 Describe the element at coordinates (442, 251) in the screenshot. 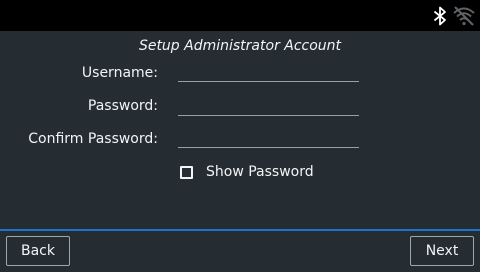

I see `next-button: Next` at that location.